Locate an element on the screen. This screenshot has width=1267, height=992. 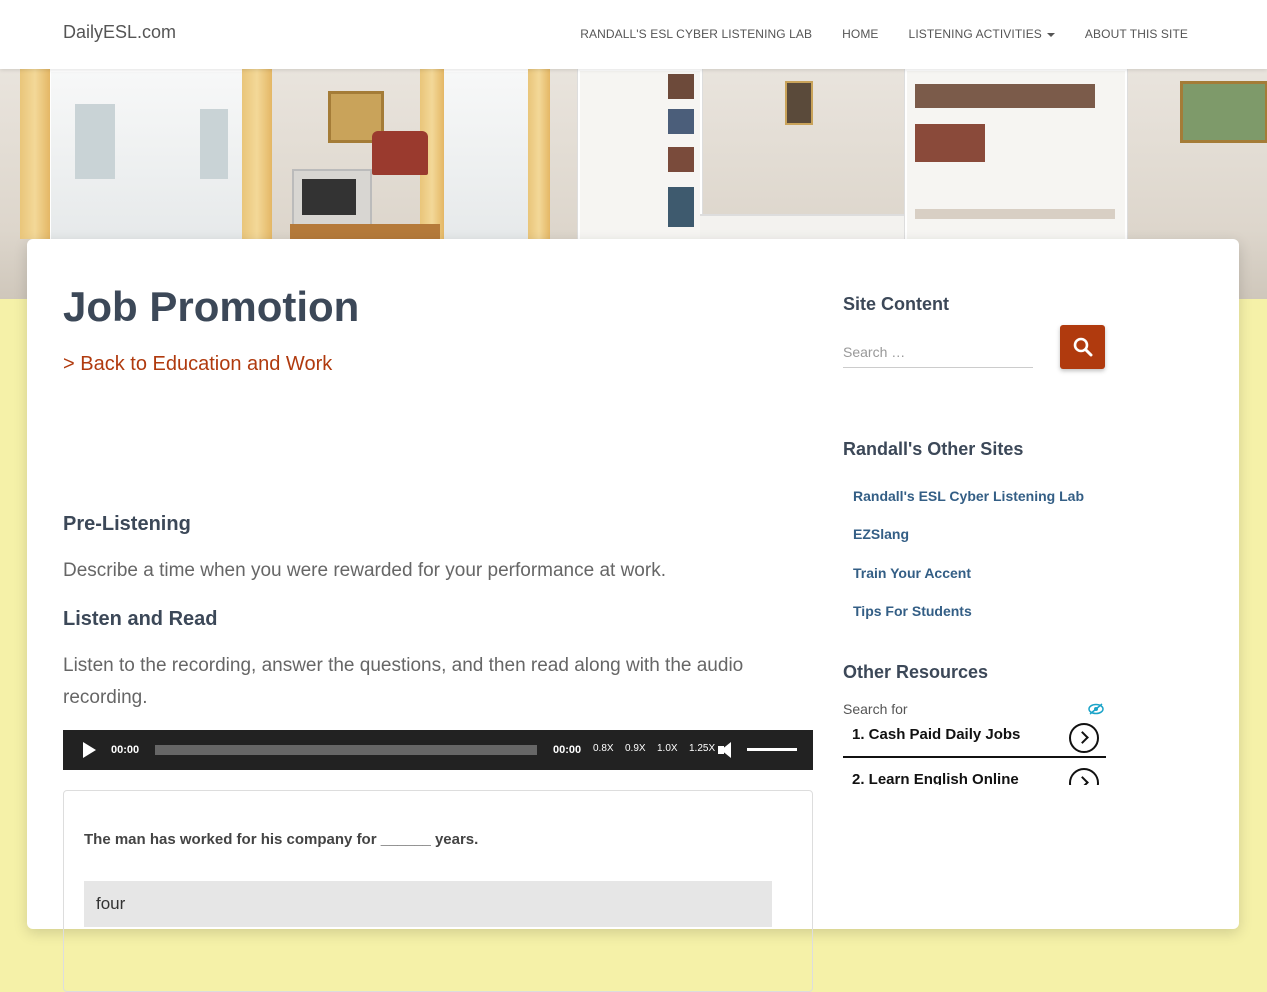
speed-1.25x-button: 1.25X is located at coordinates (702, 748).